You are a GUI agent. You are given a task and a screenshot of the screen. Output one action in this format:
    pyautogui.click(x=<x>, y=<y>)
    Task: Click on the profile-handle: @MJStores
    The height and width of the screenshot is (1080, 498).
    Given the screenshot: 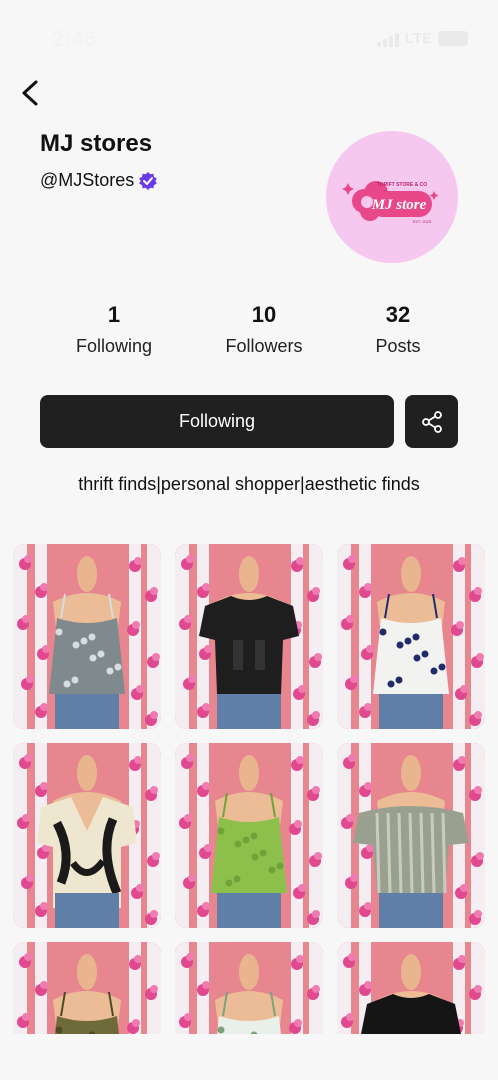 What is the action you would take?
    pyautogui.click(x=87, y=180)
    